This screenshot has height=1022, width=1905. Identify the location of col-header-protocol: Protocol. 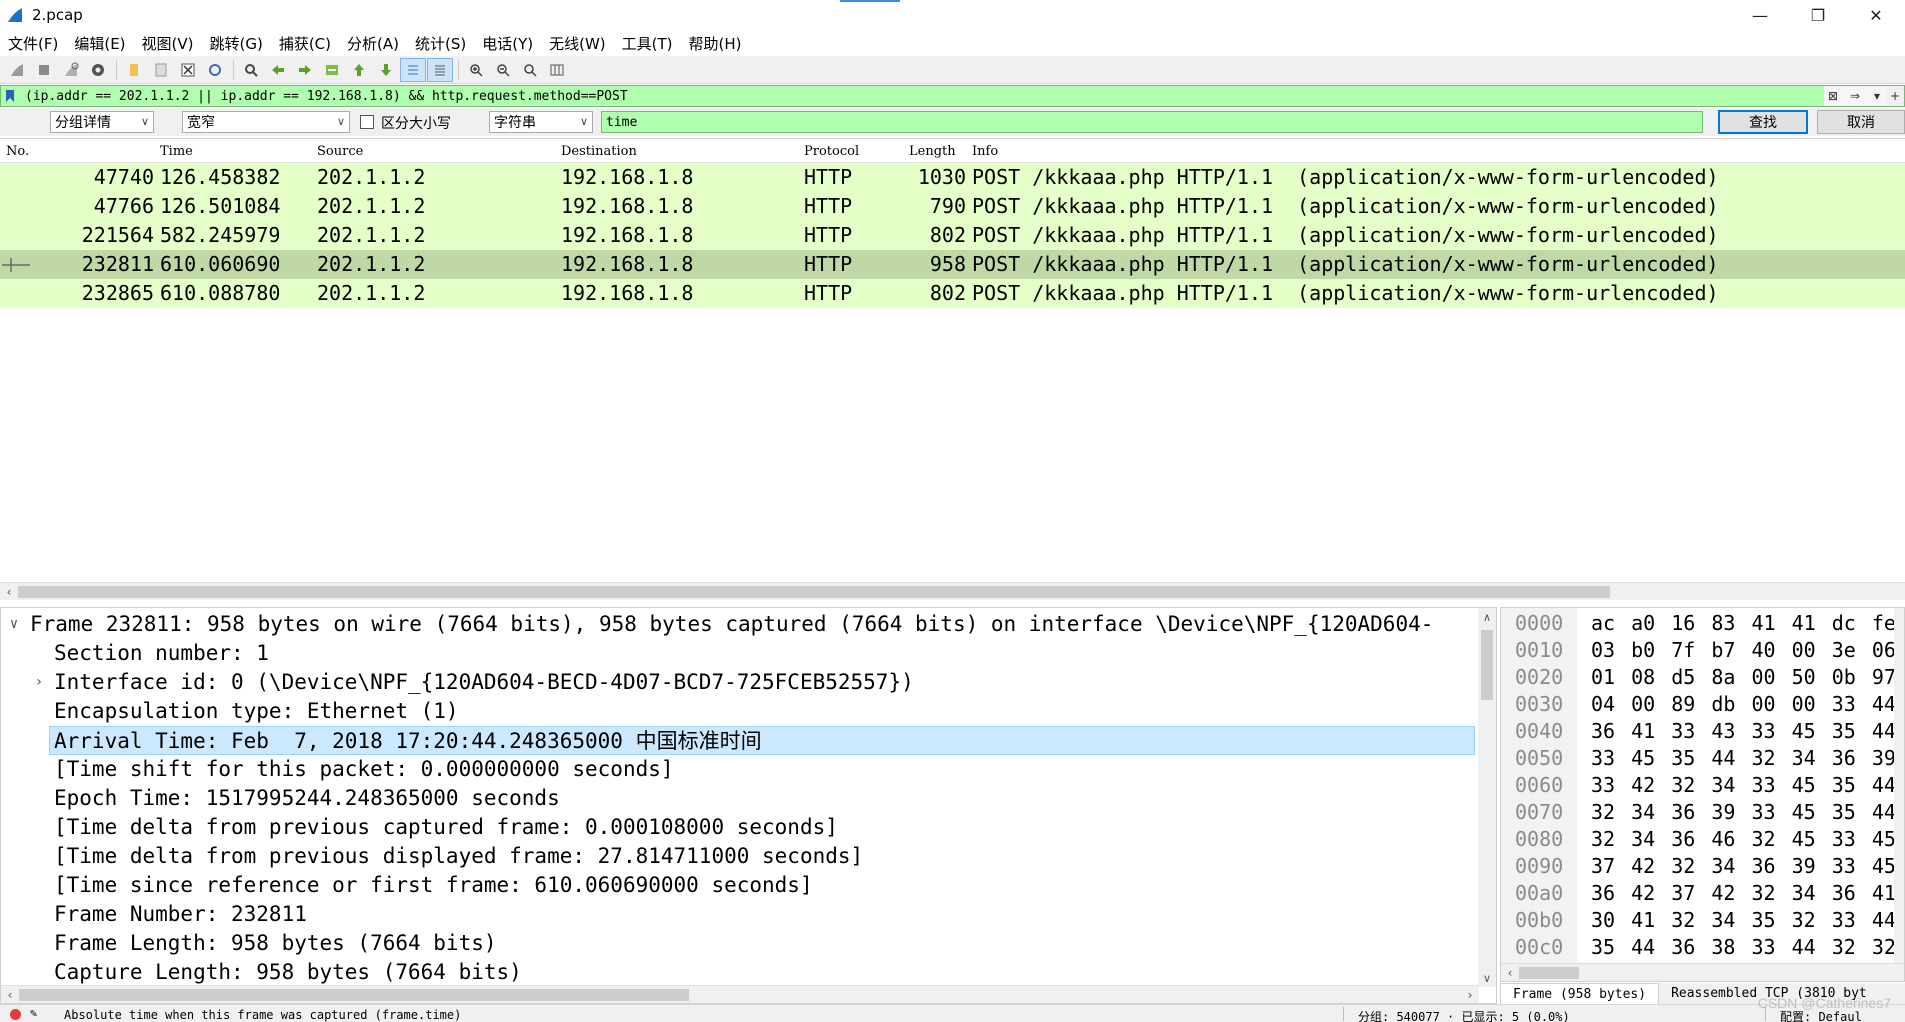
(831, 151).